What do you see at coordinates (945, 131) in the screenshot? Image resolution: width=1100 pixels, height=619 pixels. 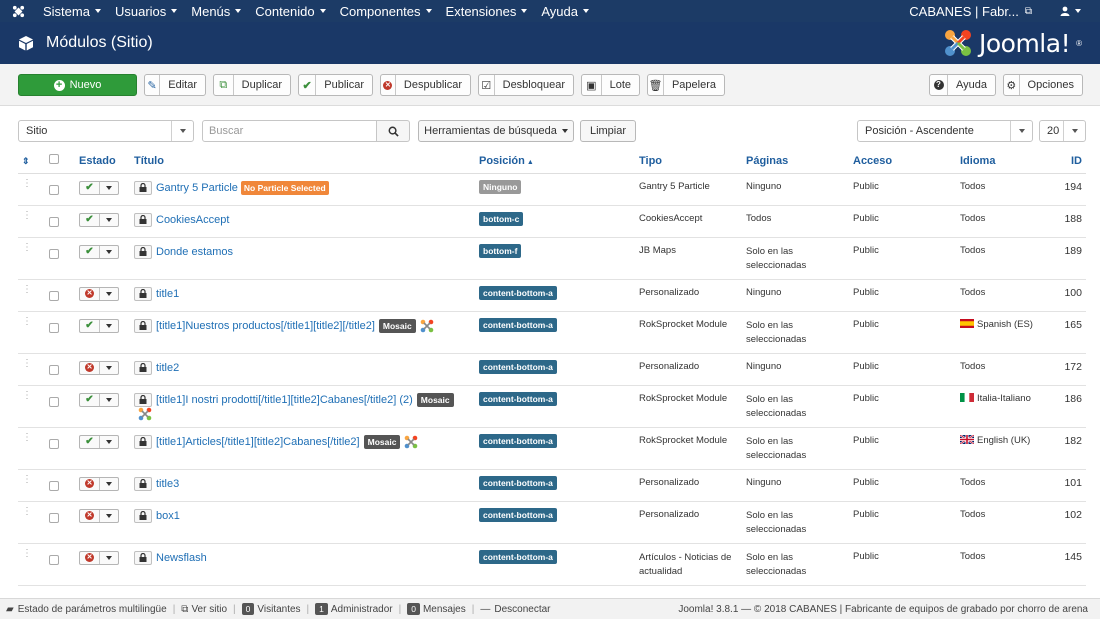 I see `ordering-select: Posición - Ascendente` at bounding box center [945, 131].